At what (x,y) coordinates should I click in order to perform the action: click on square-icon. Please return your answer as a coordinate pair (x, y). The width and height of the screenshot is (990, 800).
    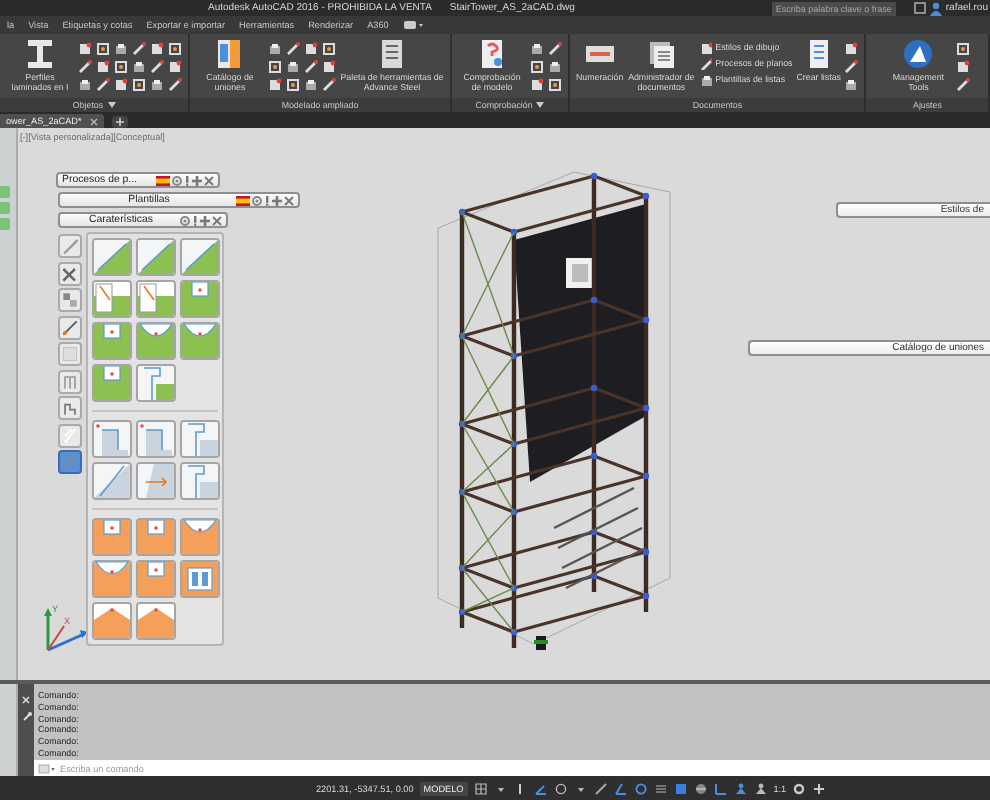
    Looking at the image, I should click on (680, 788).